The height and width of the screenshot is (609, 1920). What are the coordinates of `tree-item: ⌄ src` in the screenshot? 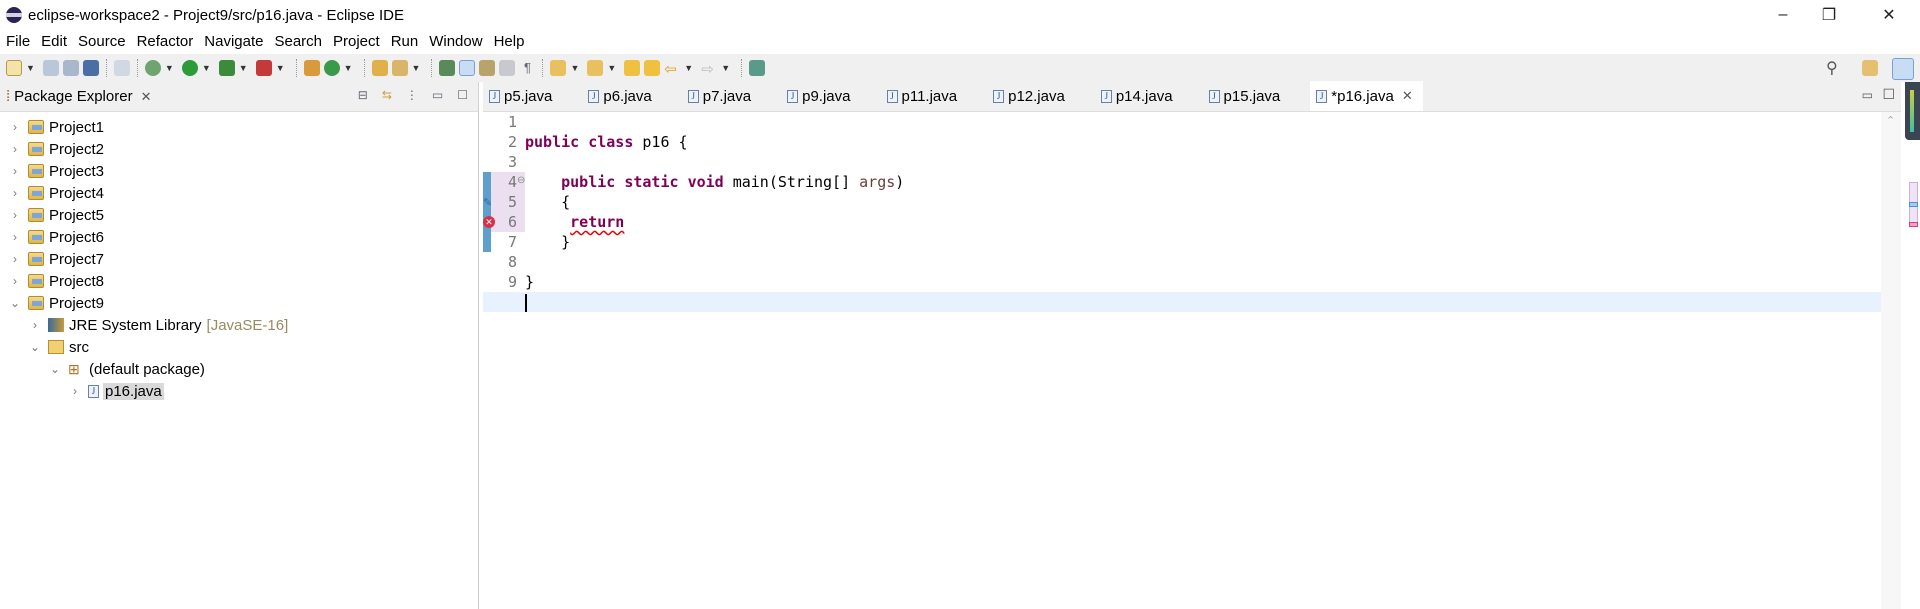 It's located at (58, 347).